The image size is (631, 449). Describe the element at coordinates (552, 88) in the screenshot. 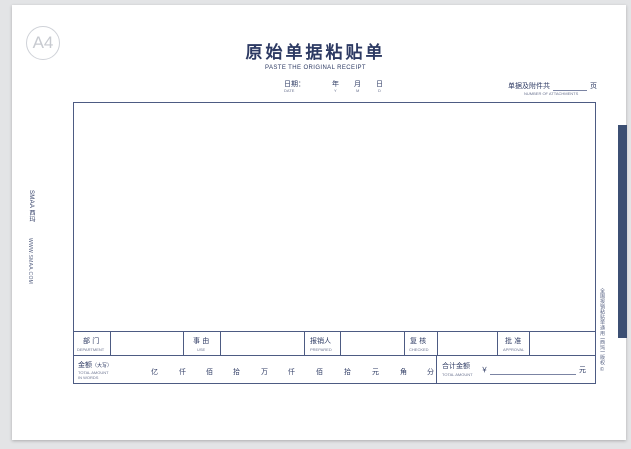

I see `attachments-group: 单据及附件共 页 NUMBER OF ATTACHMENTS` at that location.